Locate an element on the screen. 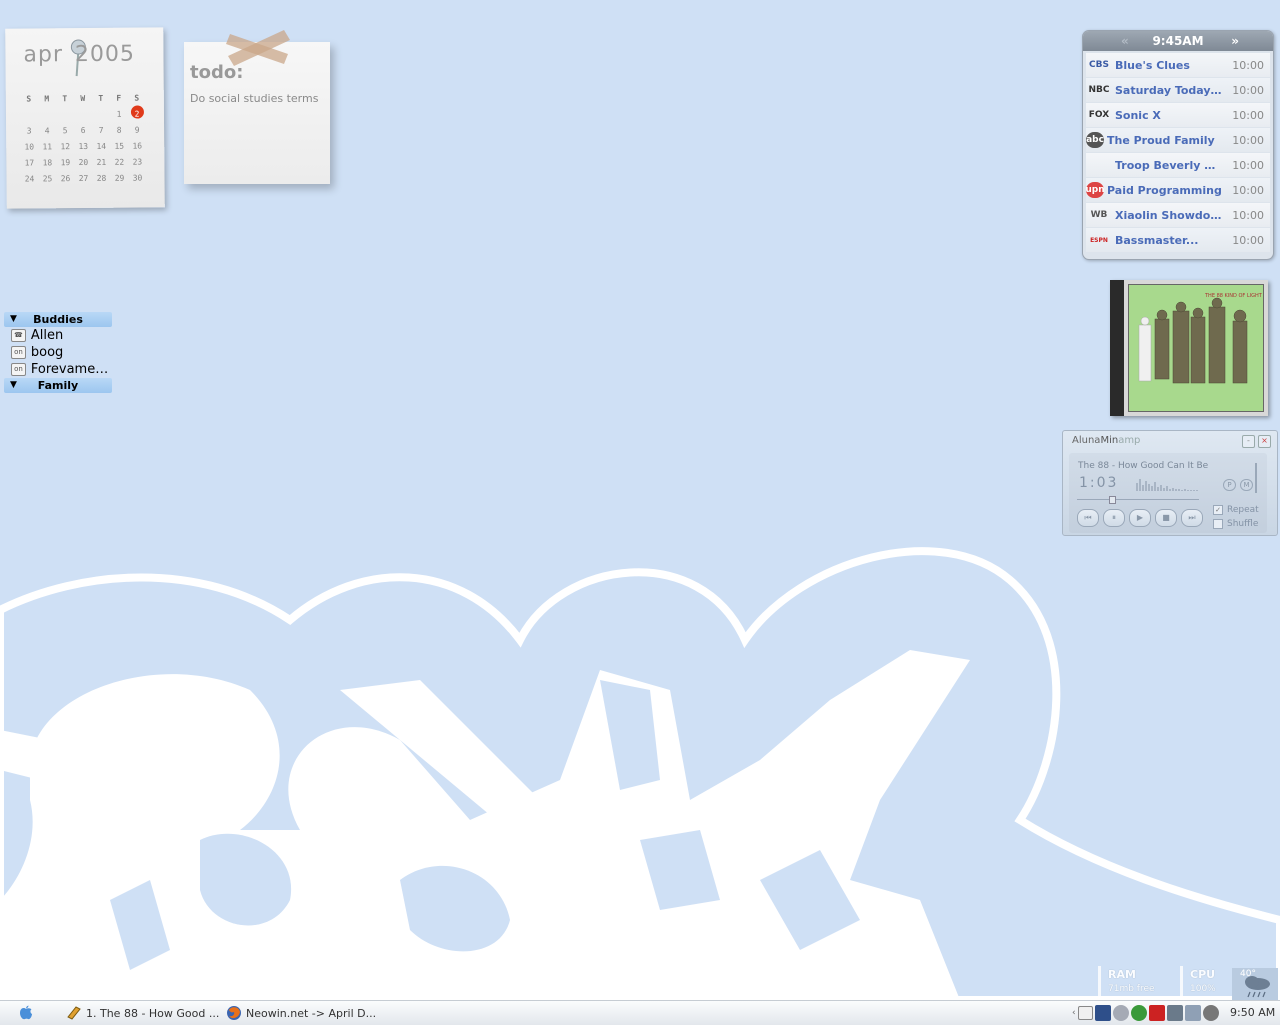  printer-icon is located at coordinates (1175, 1013).